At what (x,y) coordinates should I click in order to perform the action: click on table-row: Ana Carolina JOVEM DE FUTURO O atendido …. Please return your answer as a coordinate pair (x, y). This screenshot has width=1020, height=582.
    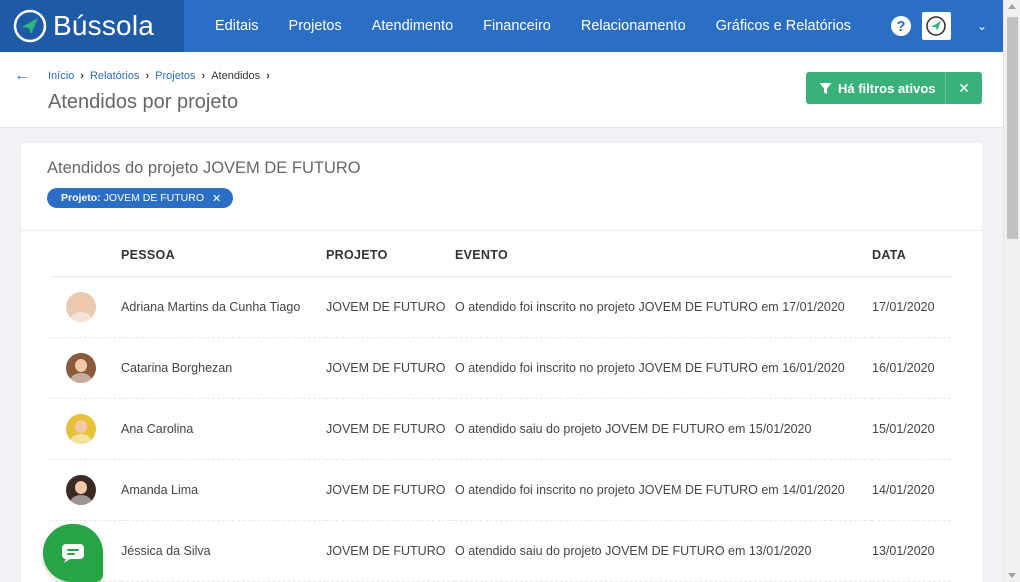
    Looking at the image, I should click on (500, 429).